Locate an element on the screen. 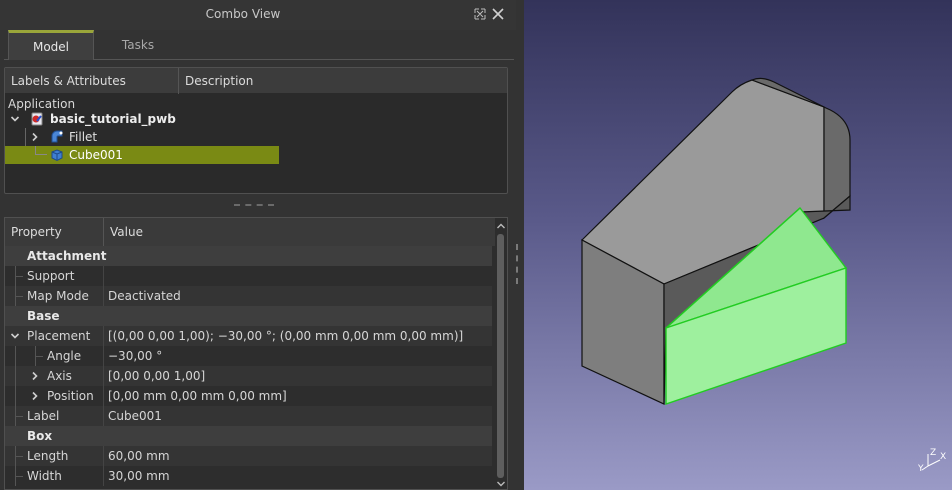 This screenshot has width=952, height=490. tree-item-fillet: Fillet is located at coordinates (255, 146).